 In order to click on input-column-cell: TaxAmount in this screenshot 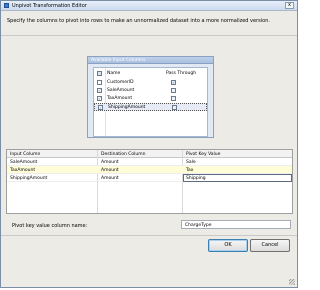, I will do `click(22, 170)`.